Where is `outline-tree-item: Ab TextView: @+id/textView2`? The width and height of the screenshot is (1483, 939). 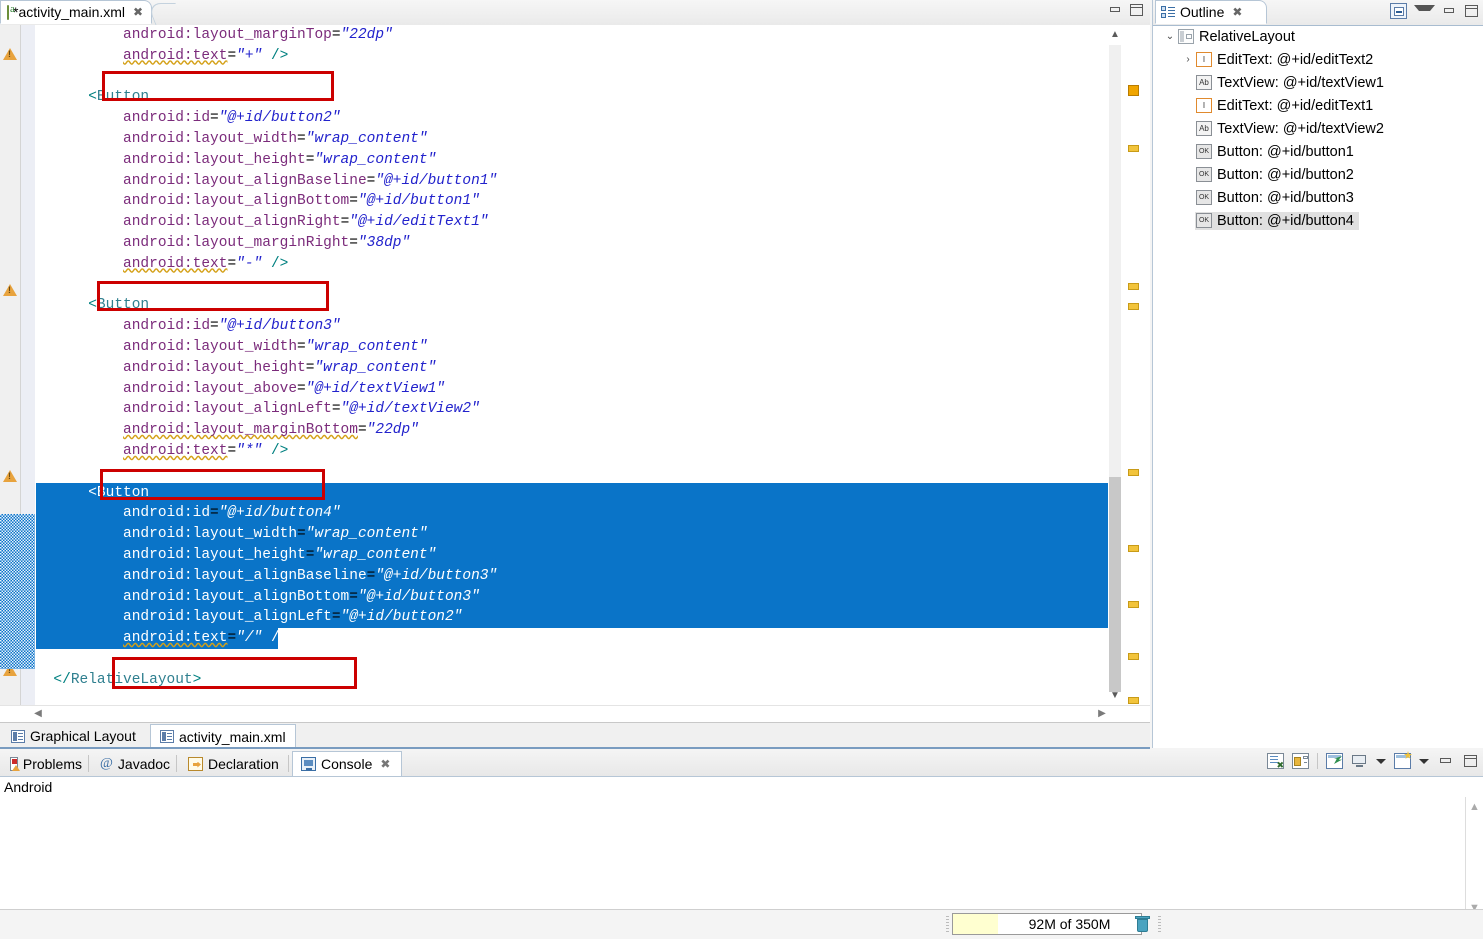 outline-tree-item: Ab TextView: @+id/textView2 is located at coordinates (1318, 128).